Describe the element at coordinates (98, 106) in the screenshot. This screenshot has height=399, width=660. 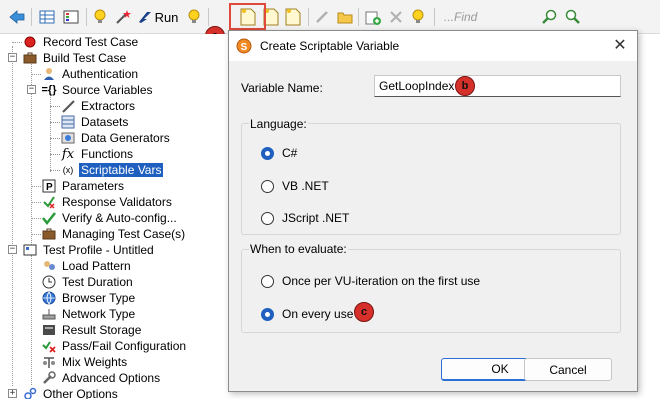
I see `tree-item-extractors: Extractors` at that location.